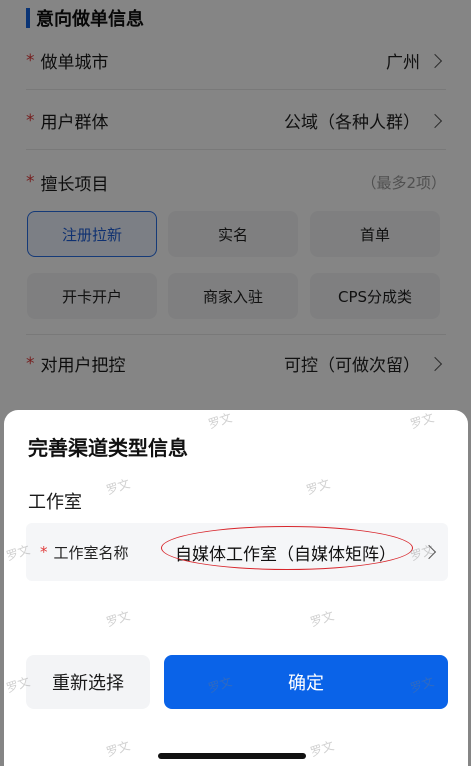 The image size is (471, 766). I want to click on studio-name-field: * 工作室名称 自媒体工作室（自媒体矩阵）, so click(237, 552).